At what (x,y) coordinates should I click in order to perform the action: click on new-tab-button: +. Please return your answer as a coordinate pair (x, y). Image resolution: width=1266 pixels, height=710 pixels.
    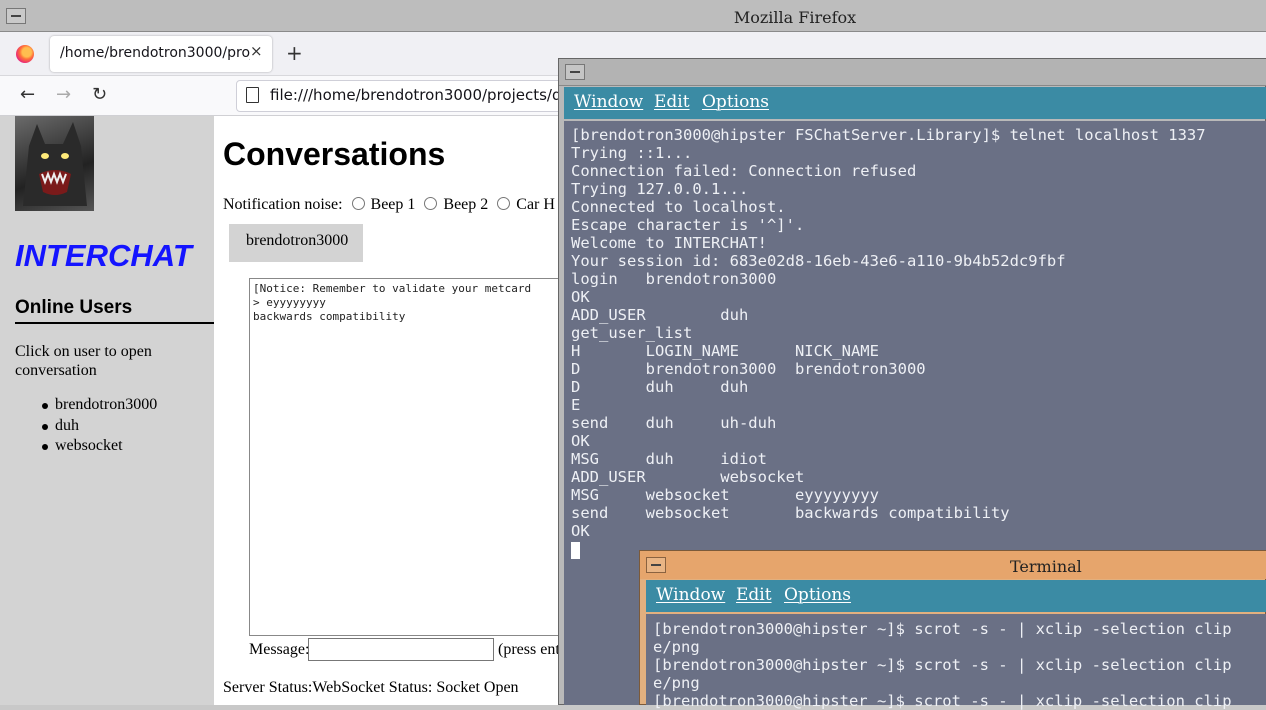
    Looking at the image, I should click on (294, 53).